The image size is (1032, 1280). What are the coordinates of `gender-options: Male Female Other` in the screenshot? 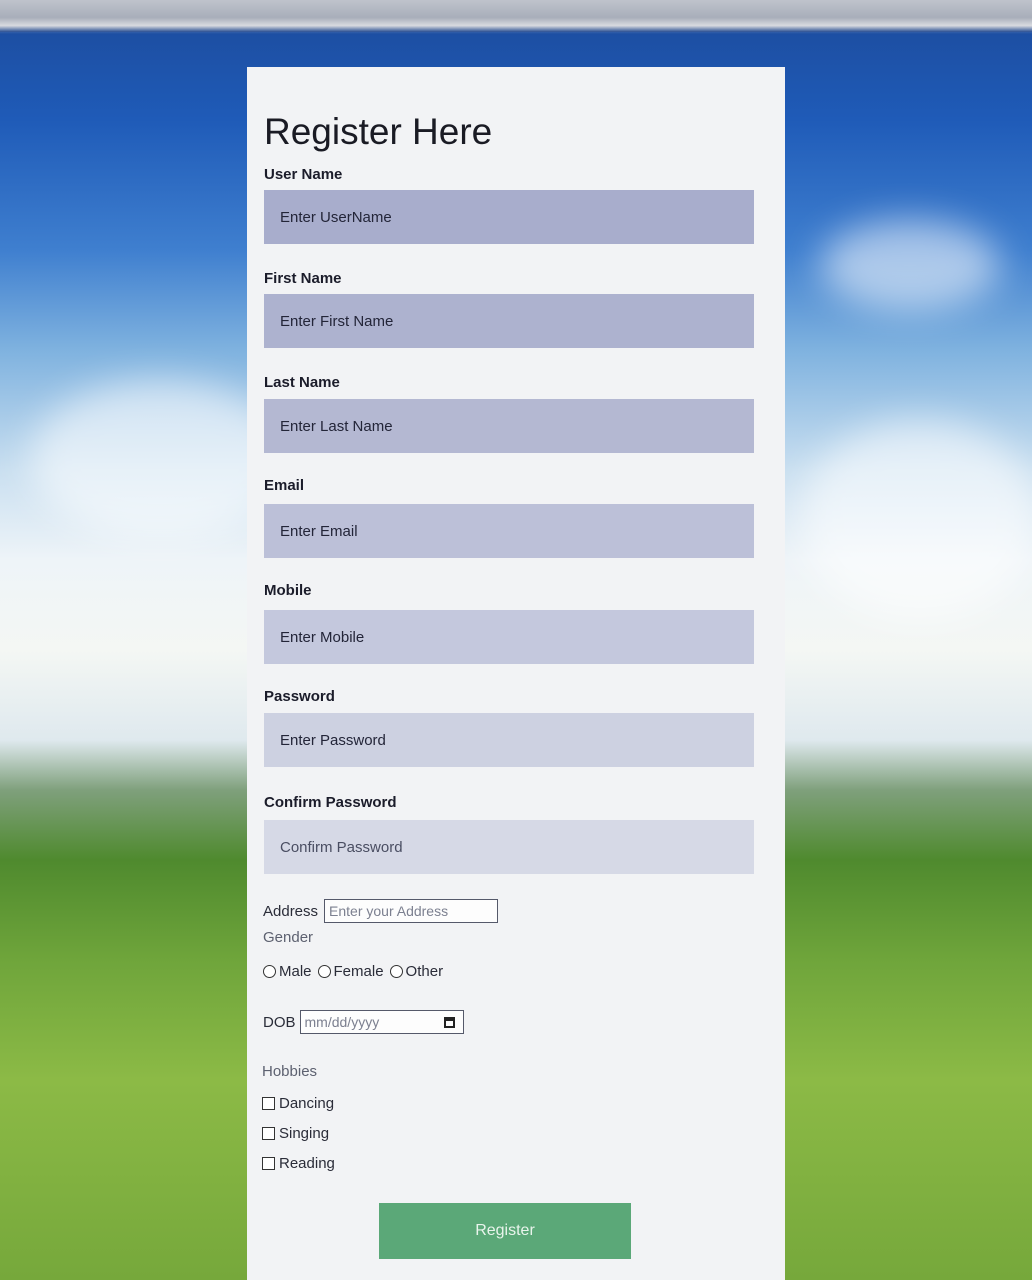 It's located at (356, 971).